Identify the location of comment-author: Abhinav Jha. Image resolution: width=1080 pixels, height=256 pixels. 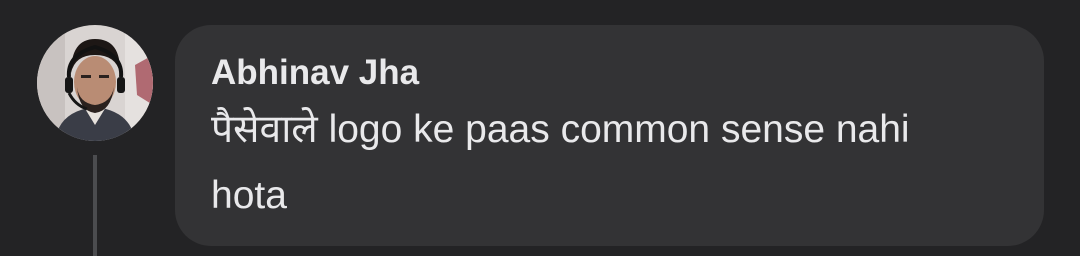
(609, 73).